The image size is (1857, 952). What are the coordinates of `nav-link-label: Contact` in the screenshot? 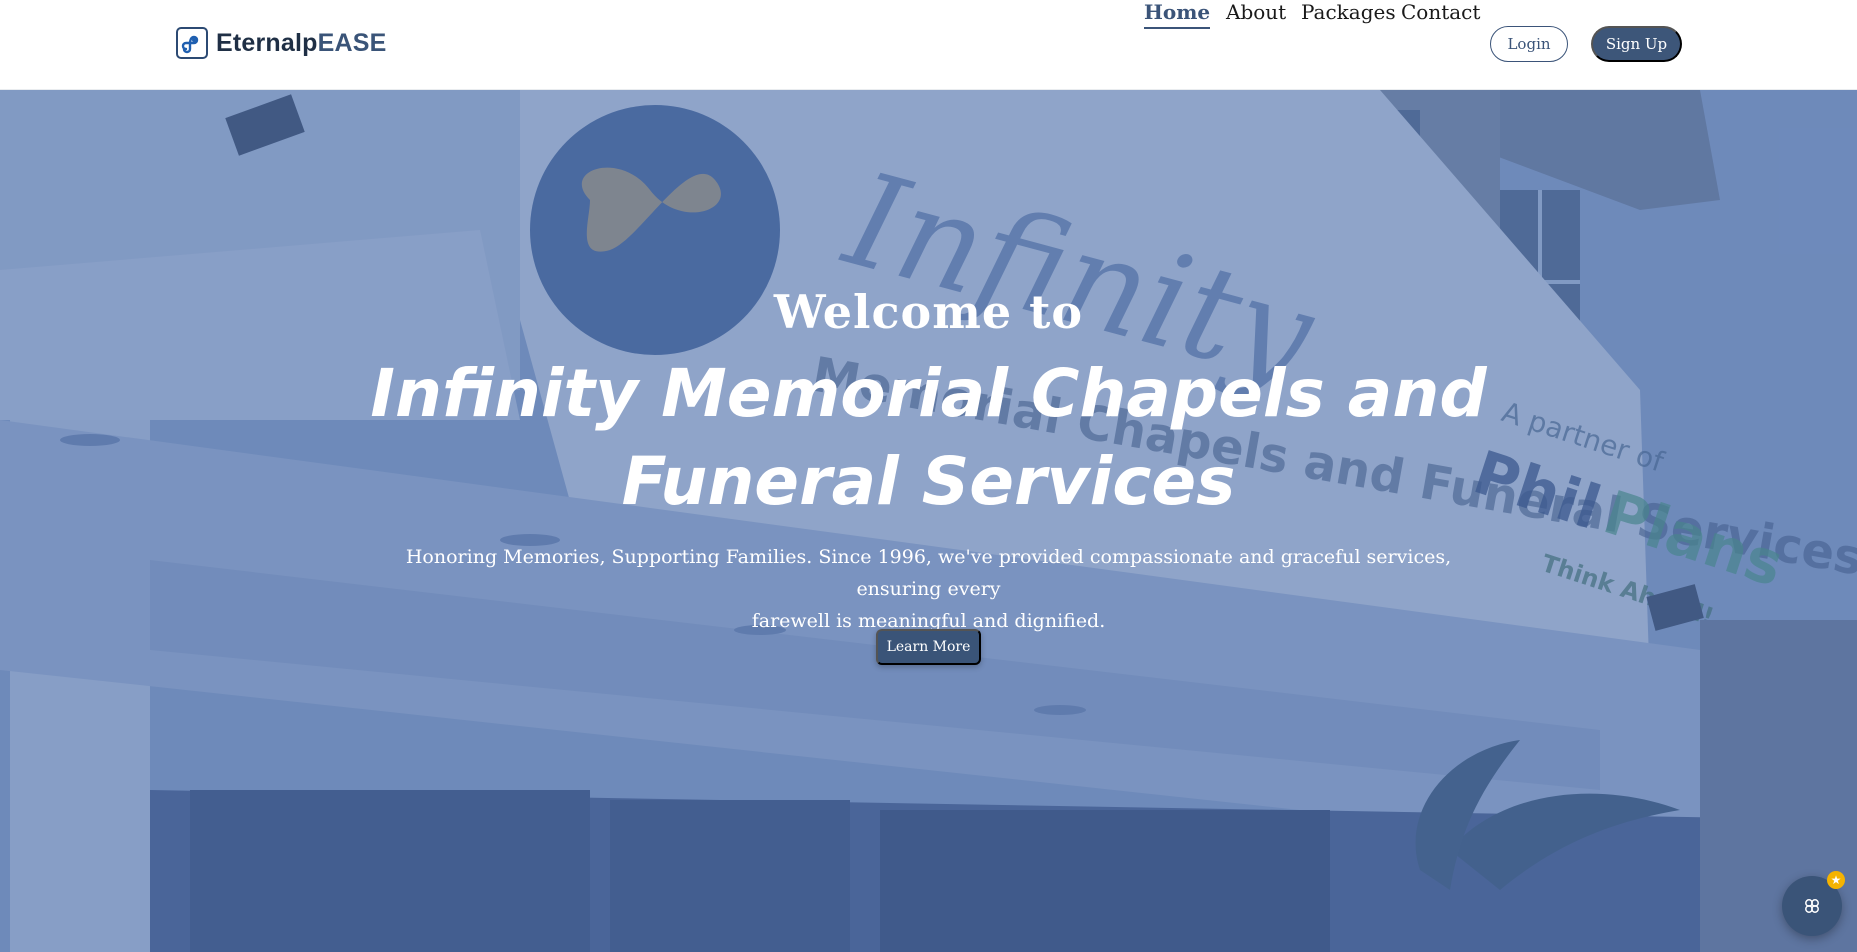 It's located at (1441, 12).